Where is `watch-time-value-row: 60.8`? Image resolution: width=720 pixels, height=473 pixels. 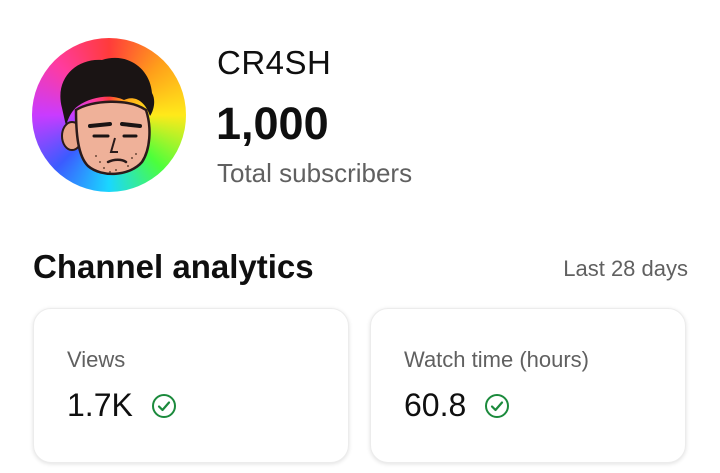 watch-time-value-row: 60.8 is located at coordinates (457, 405).